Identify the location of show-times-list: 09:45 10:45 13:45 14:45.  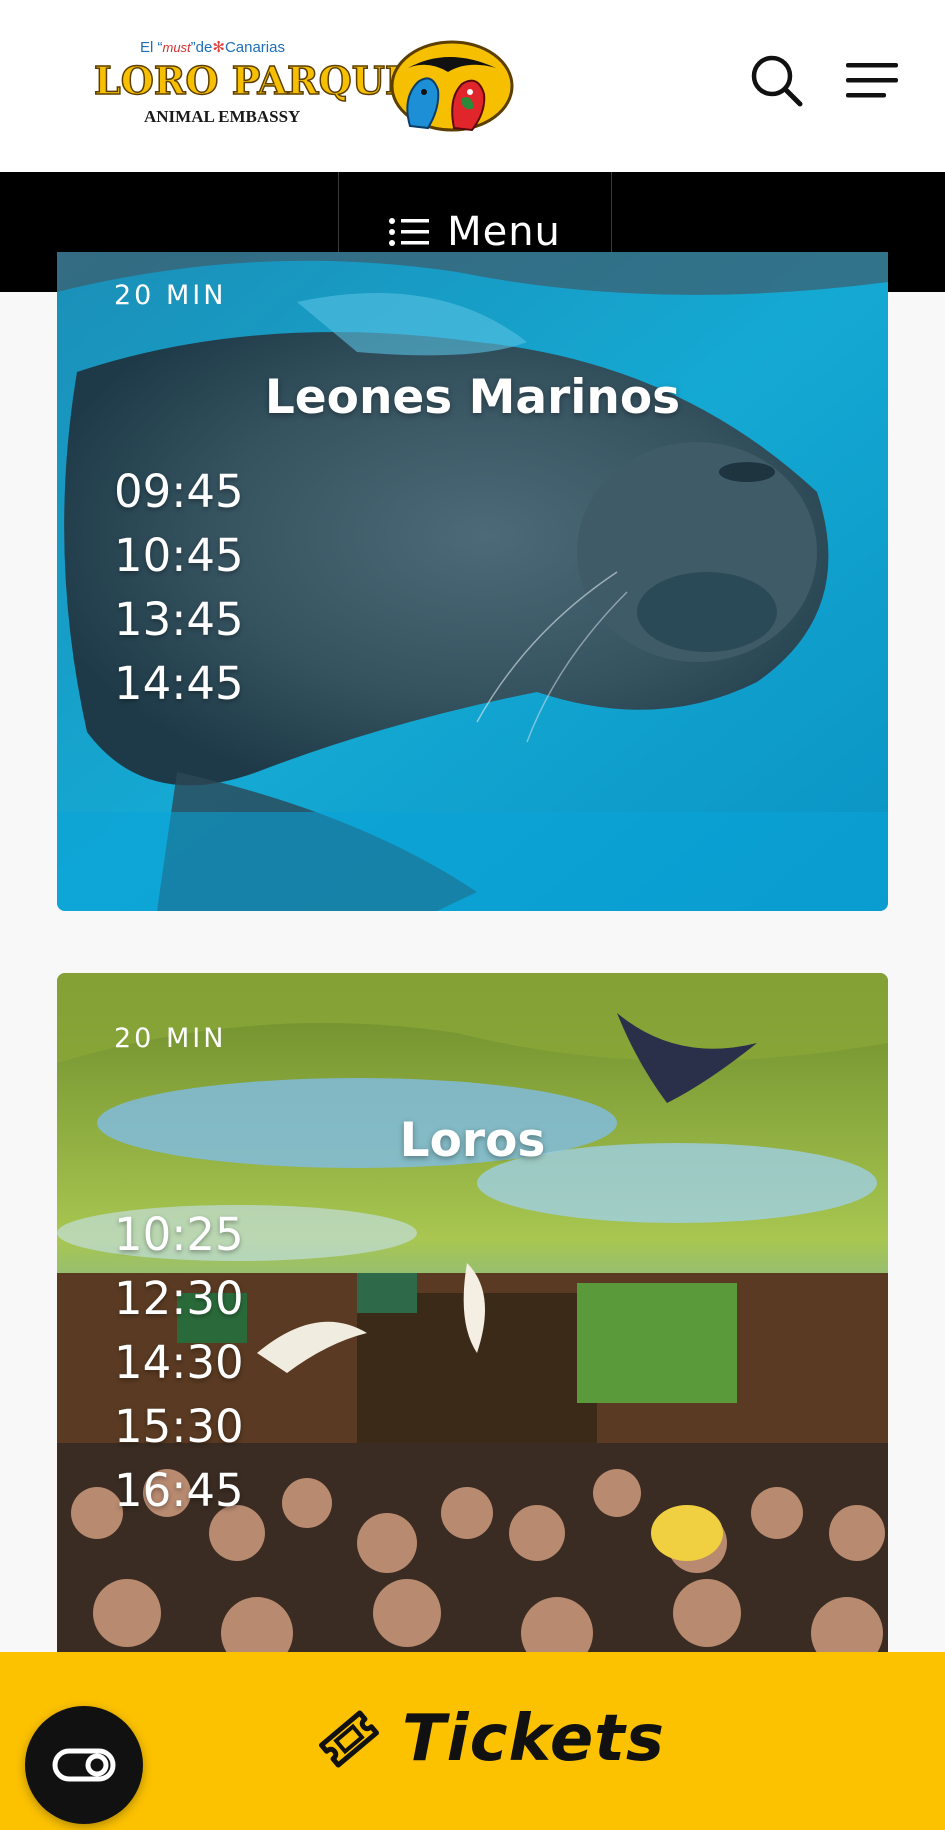
(179, 588).